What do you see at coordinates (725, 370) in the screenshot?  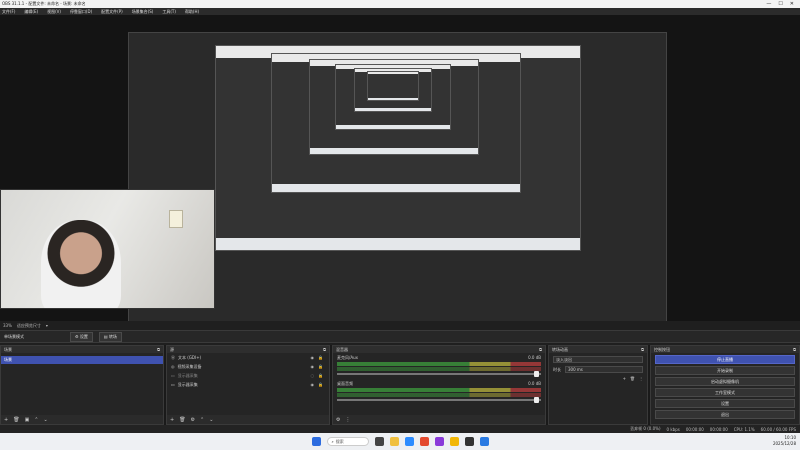 I see `start-recording-button: 开始录制` at bounding box center [725, 370].